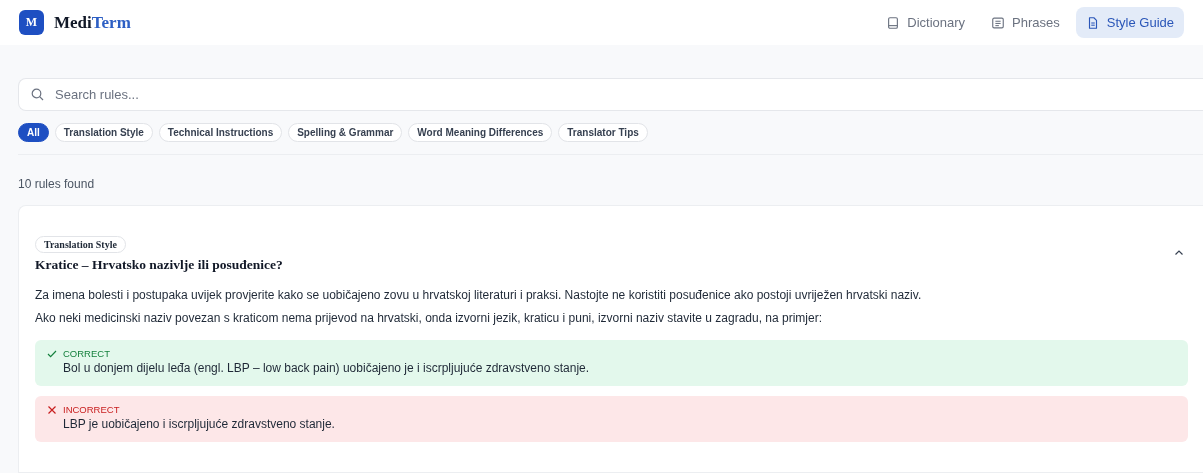 The width and height of the screenshot is (1203, 473). Describe the element at coordinates (345, 132) in the screenshot. I see `filter-chip: Spelling & Grammar` at that location.